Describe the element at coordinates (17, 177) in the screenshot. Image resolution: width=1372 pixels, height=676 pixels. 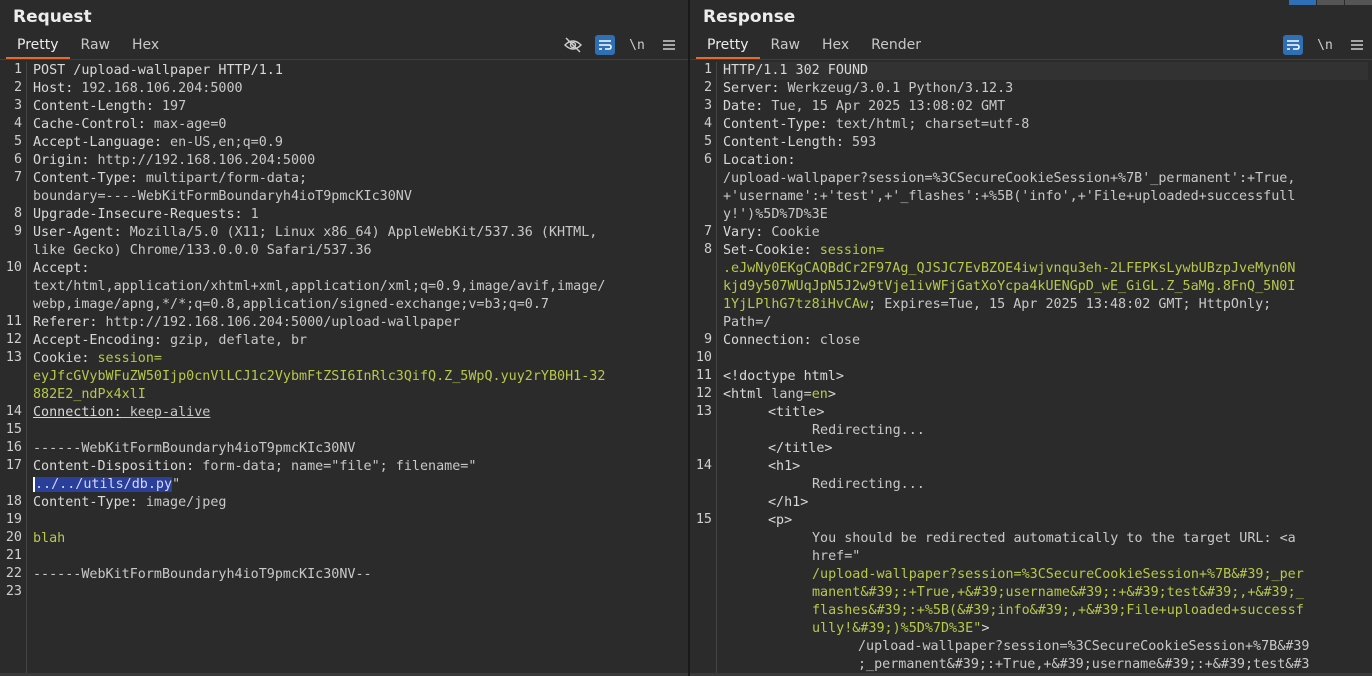
I see `line-number: 7` at that location.